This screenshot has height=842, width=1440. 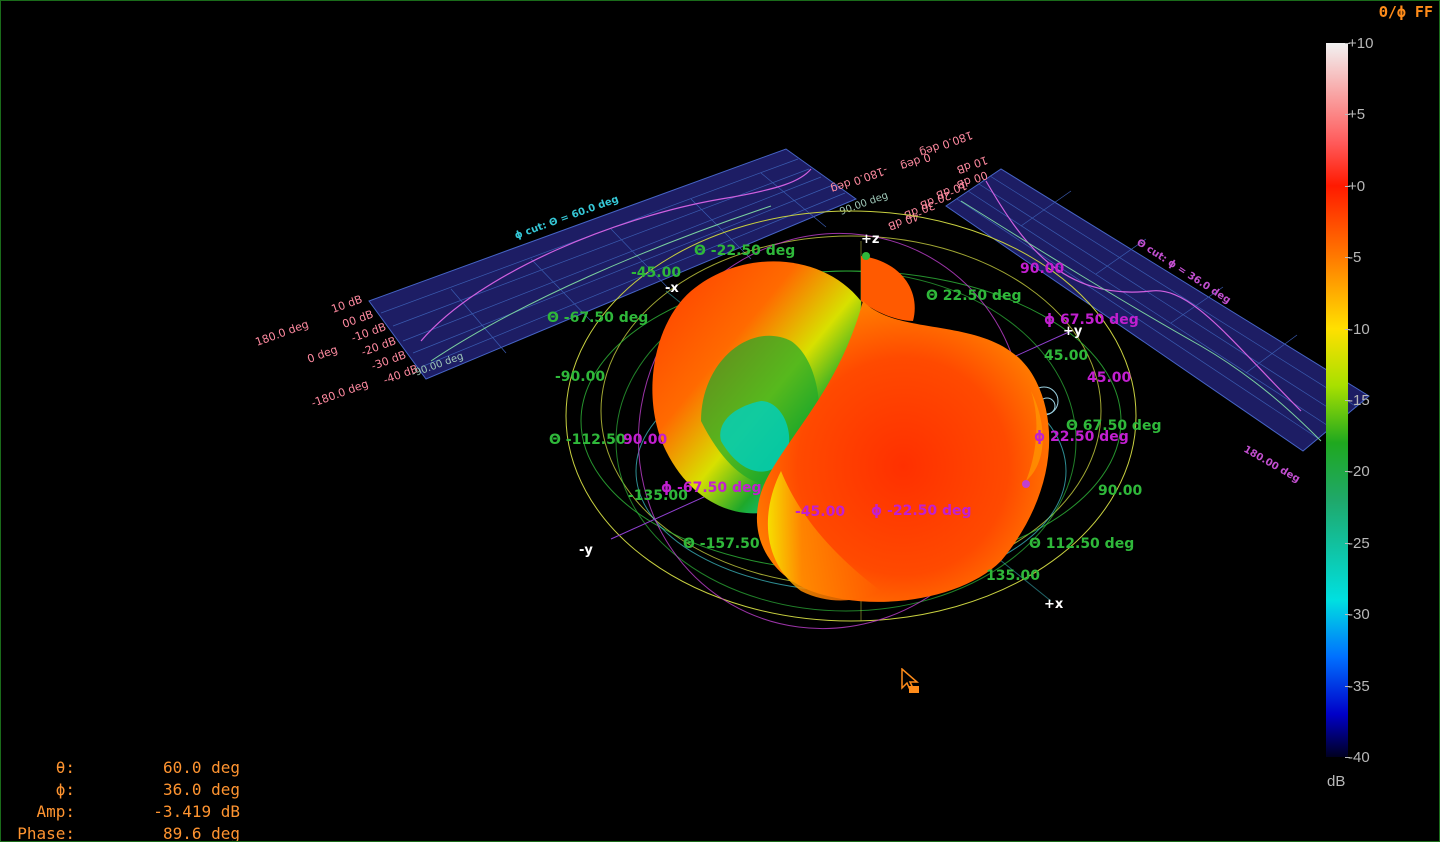 What do you see at coordinates (1272, 464) in the screenshot?
I see `theta-cut-x-end: 180.00 deg` at bounding box center [1272, 464].